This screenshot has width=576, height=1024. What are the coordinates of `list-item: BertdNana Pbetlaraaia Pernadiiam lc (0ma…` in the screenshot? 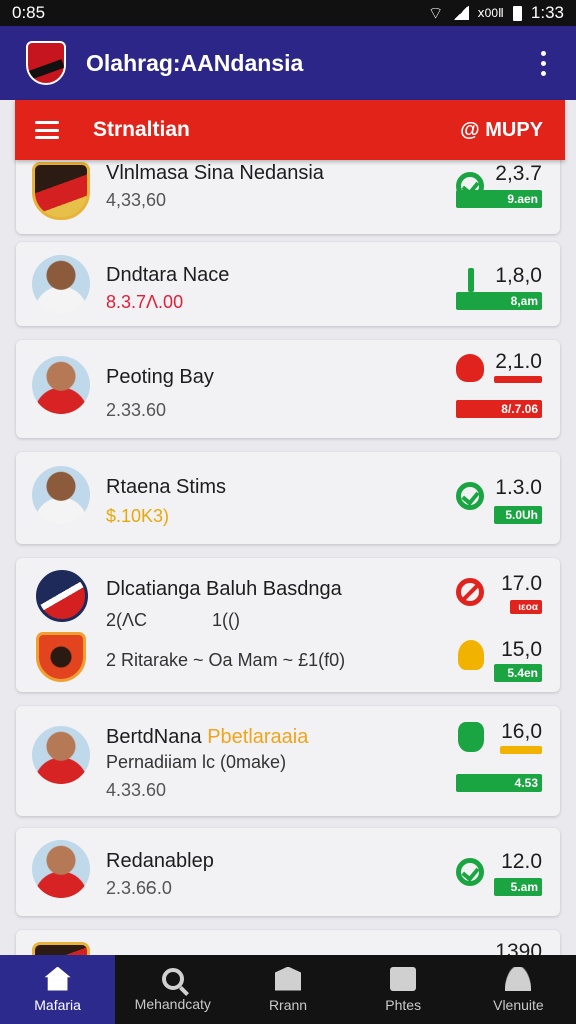 It's located at (288, 761).